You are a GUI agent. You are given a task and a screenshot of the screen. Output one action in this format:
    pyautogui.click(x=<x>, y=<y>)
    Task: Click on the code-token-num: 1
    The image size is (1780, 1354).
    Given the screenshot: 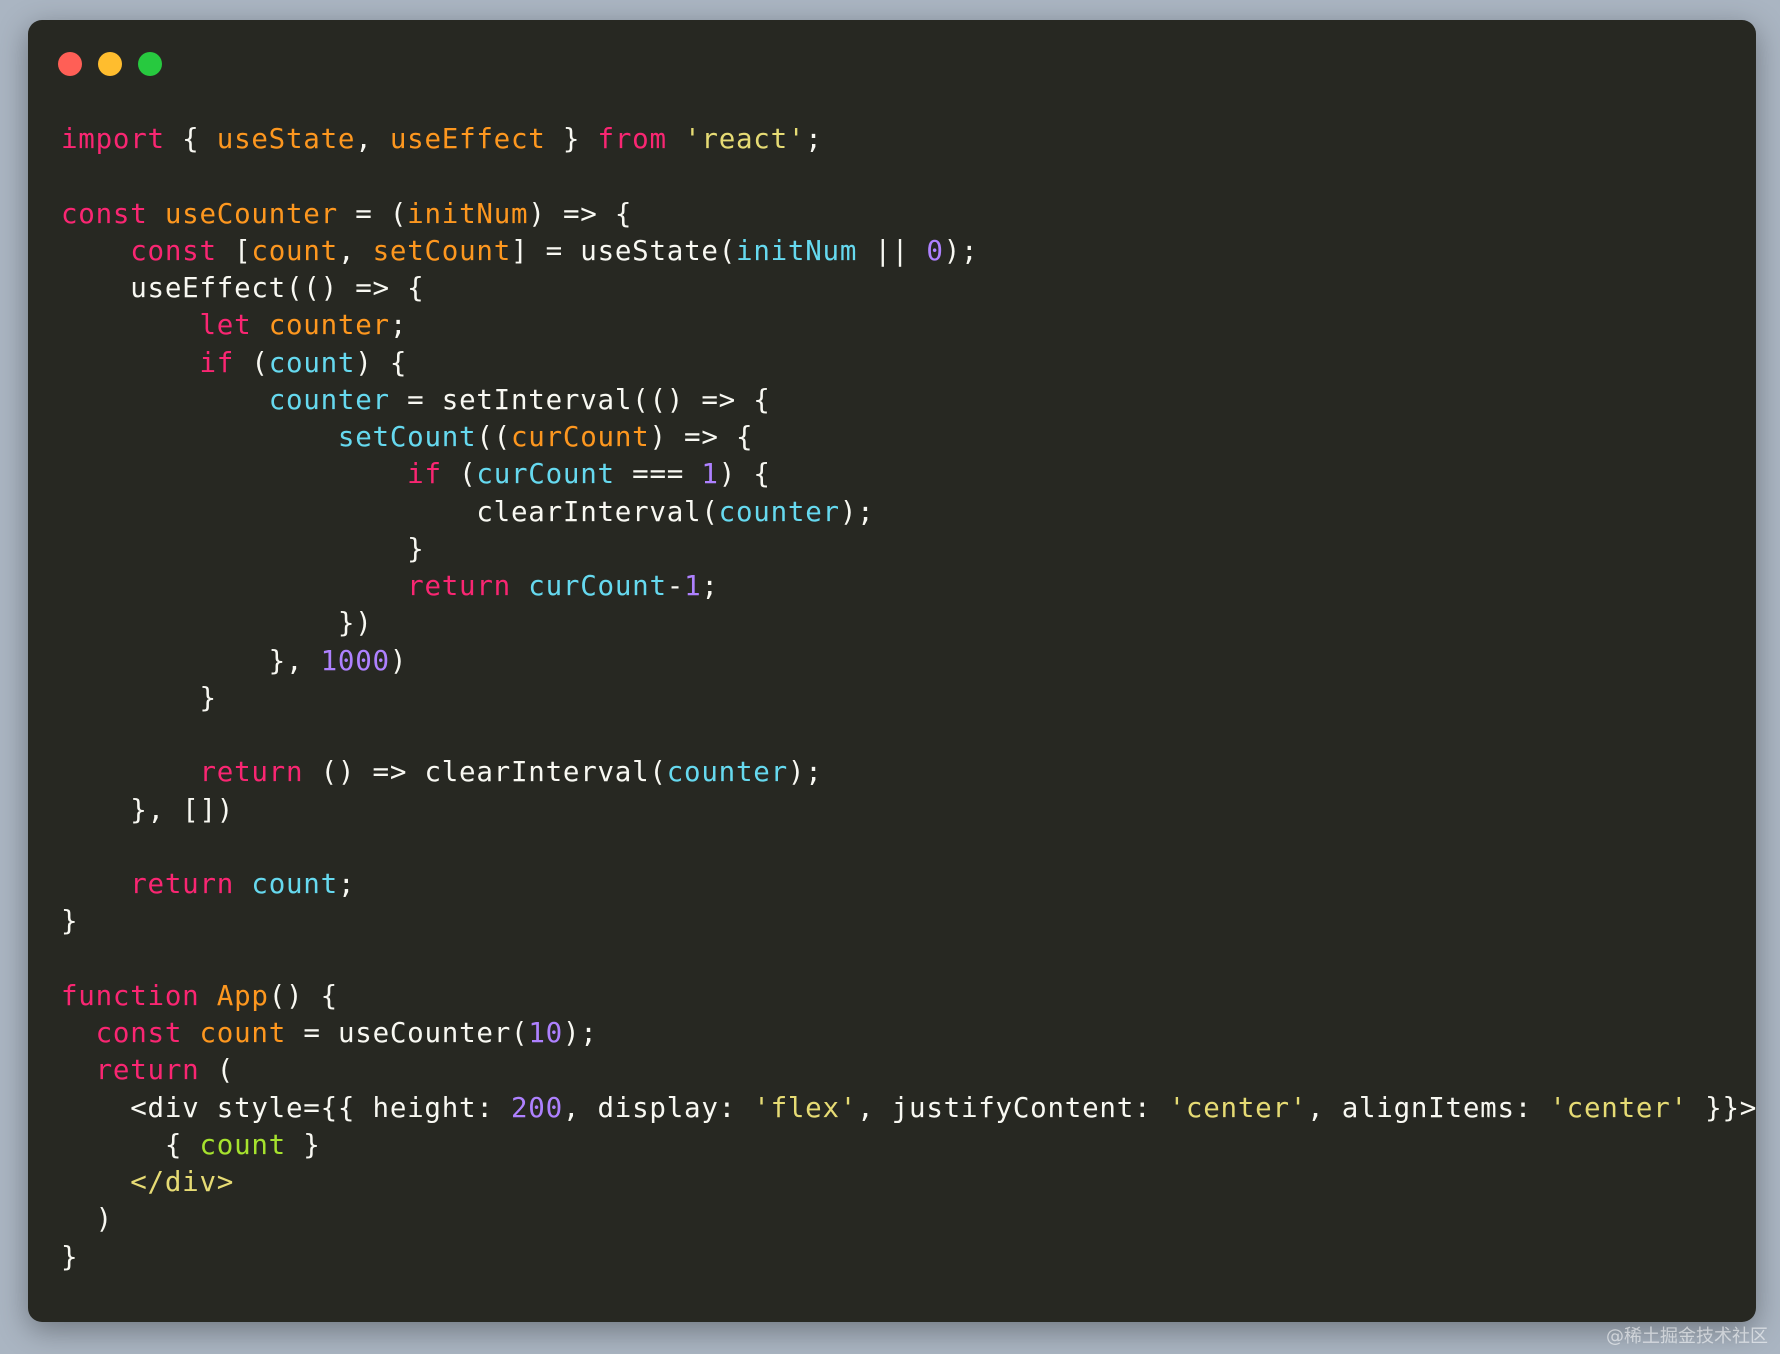 What is the action you would take?
    pyautogui.click(x=710, y=474)
    